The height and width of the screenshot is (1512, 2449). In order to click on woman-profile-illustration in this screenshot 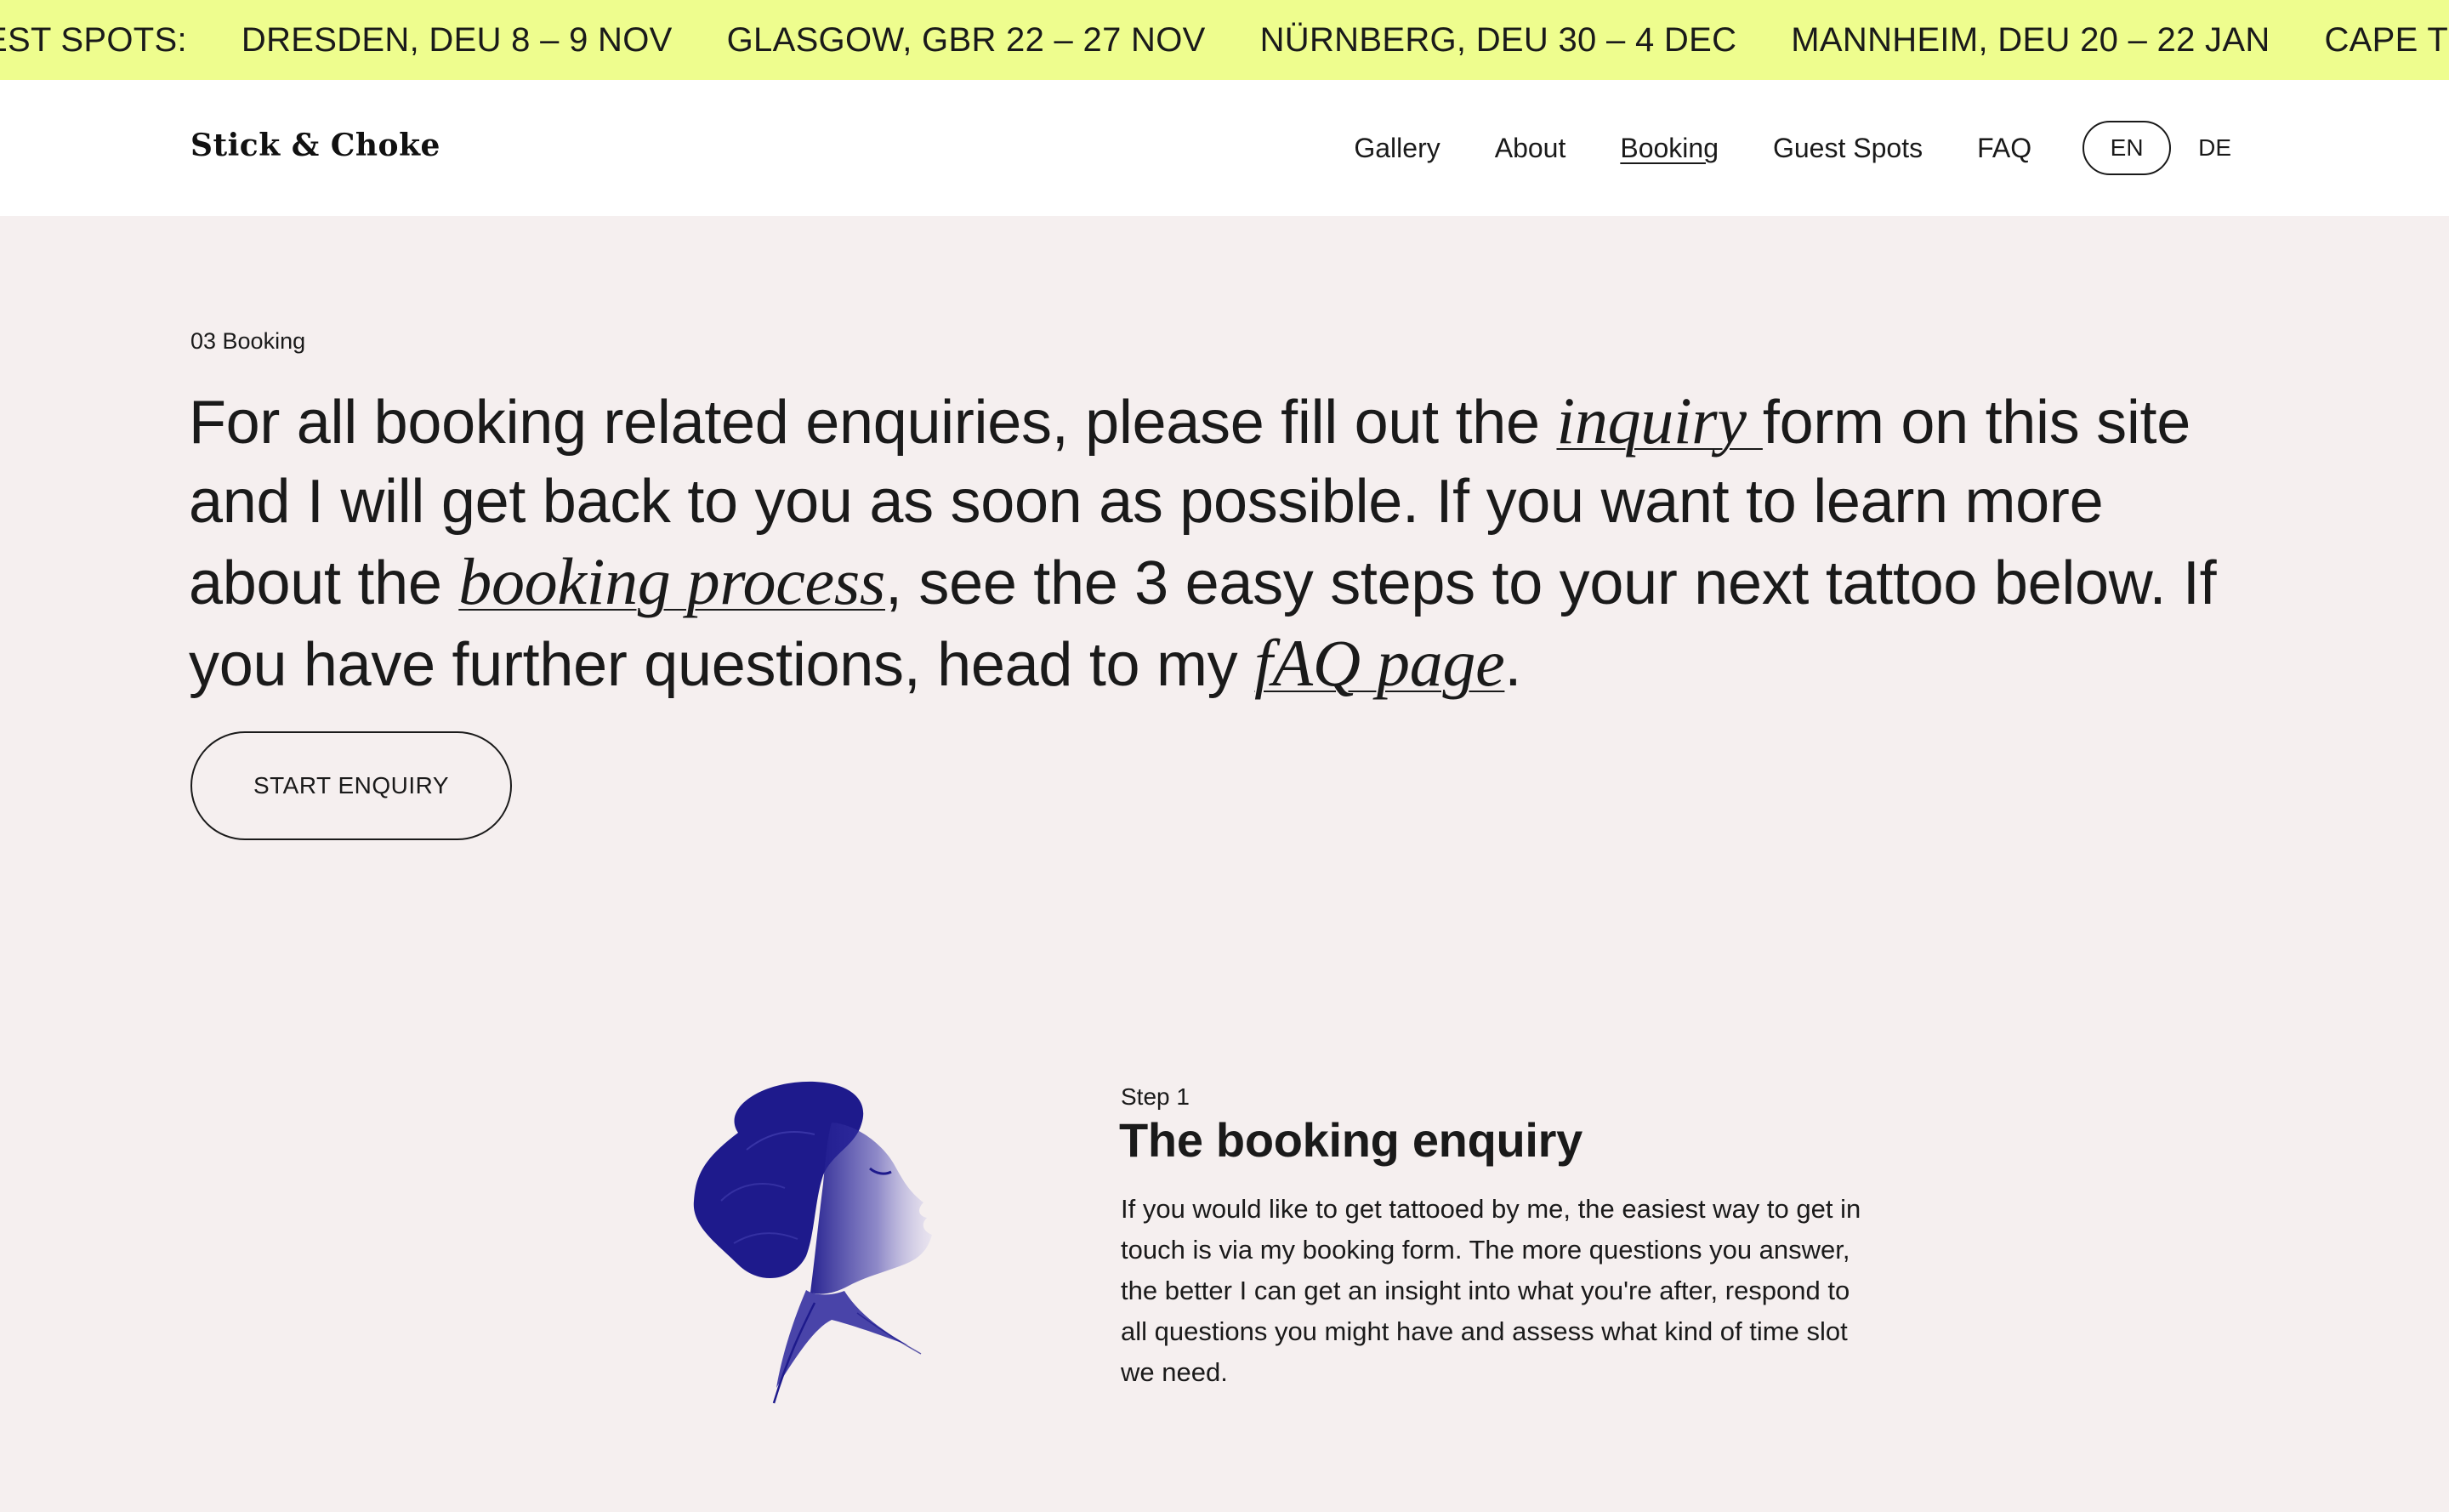, I will do `click(827, 1239)`.